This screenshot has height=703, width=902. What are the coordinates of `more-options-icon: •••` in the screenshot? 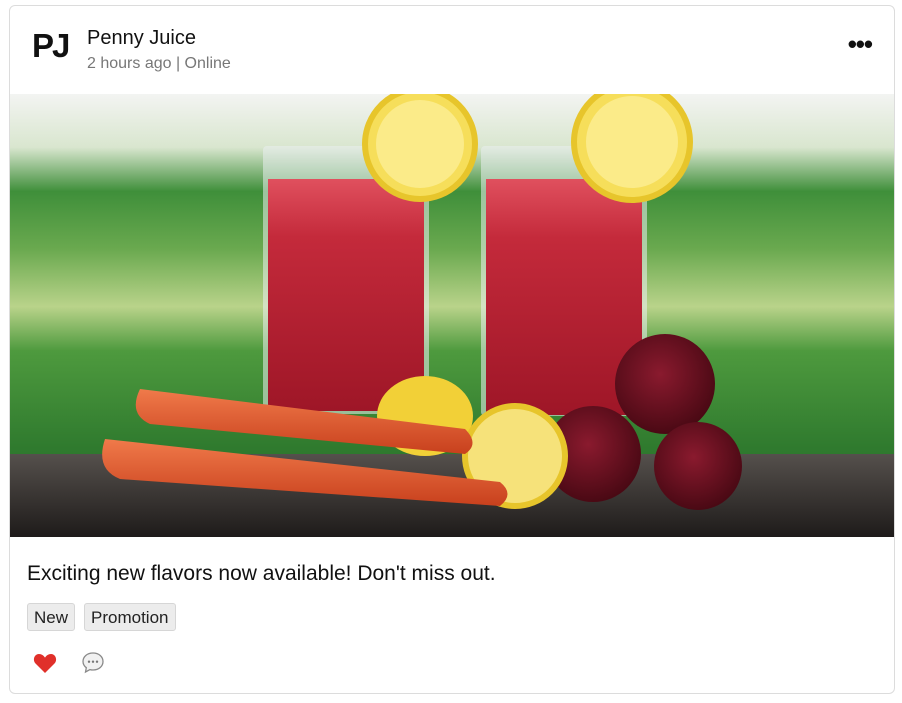 It's located at (860, 44).